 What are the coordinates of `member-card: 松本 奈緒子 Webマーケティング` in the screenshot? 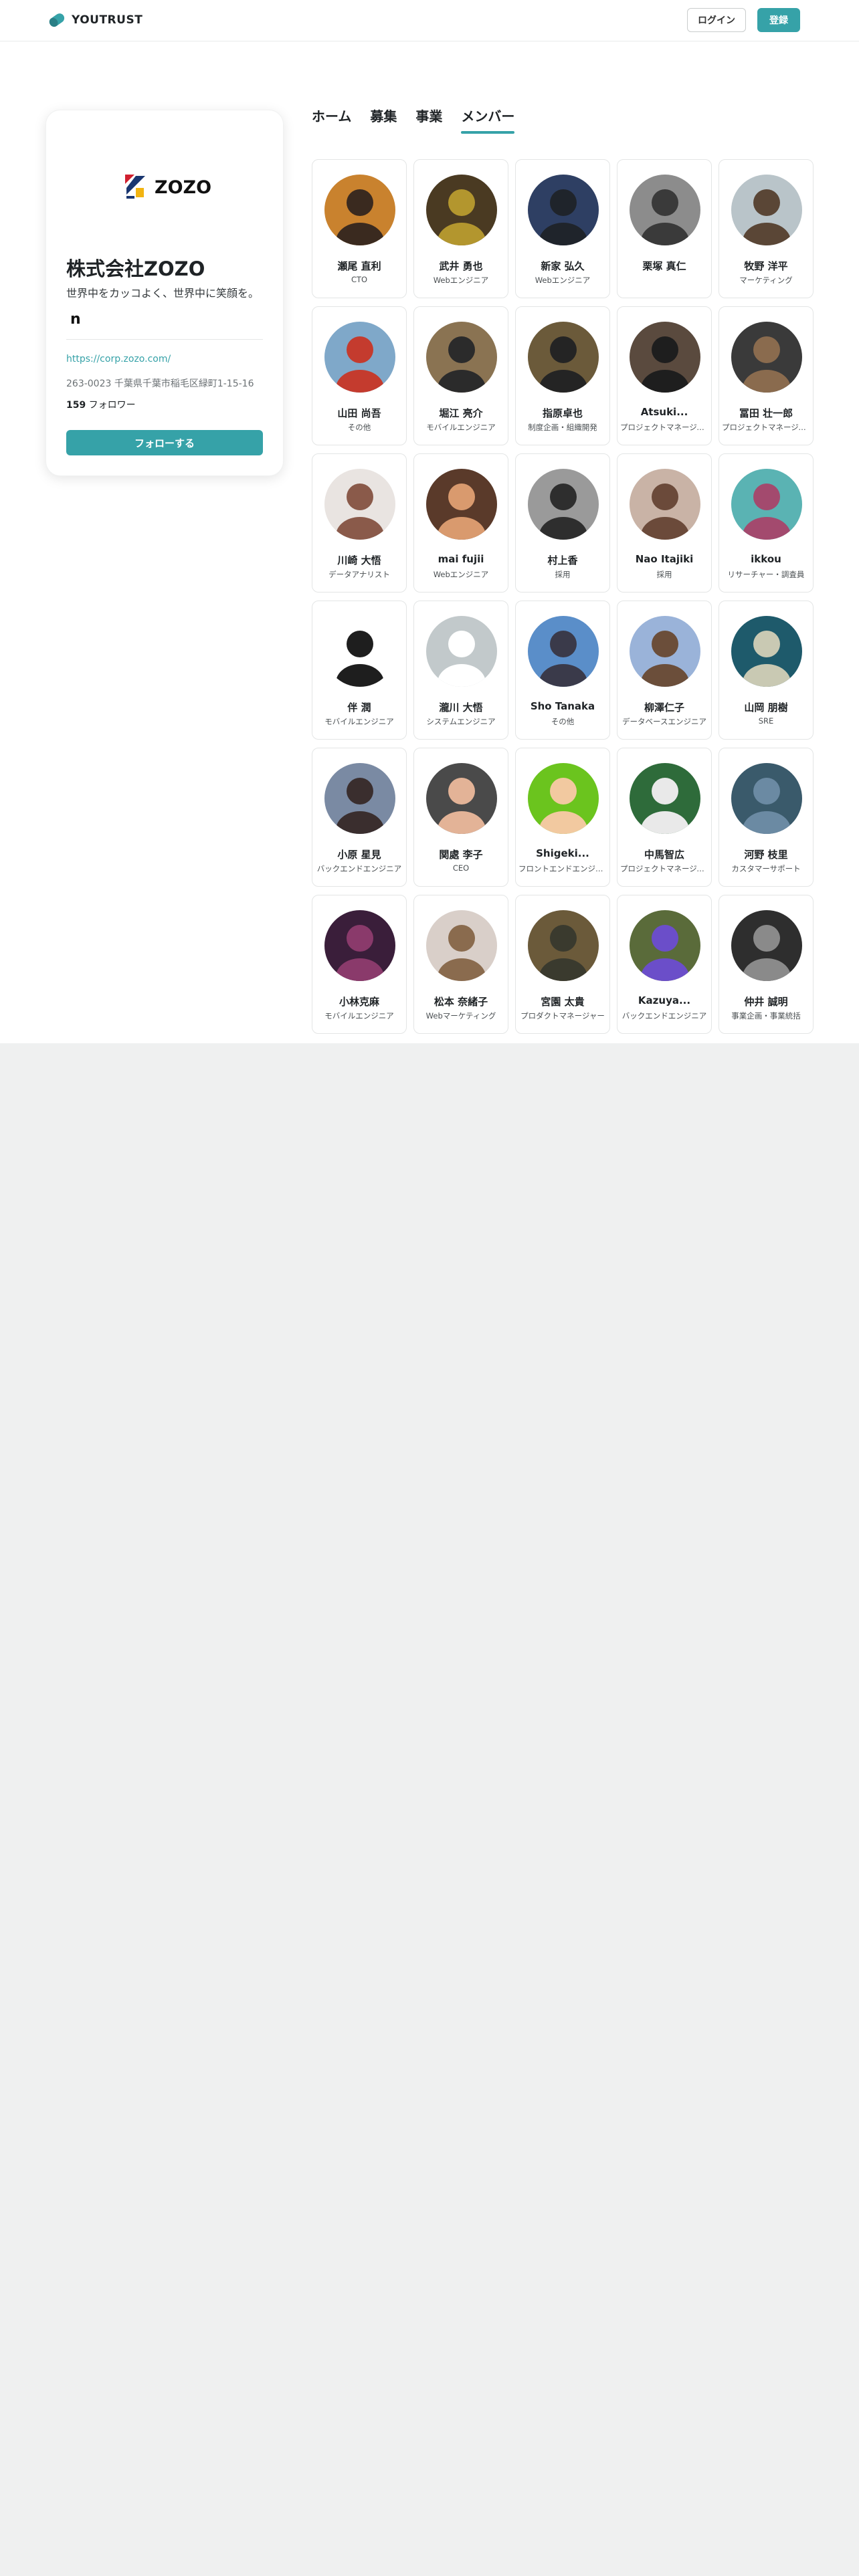 It's located at (460, 965).